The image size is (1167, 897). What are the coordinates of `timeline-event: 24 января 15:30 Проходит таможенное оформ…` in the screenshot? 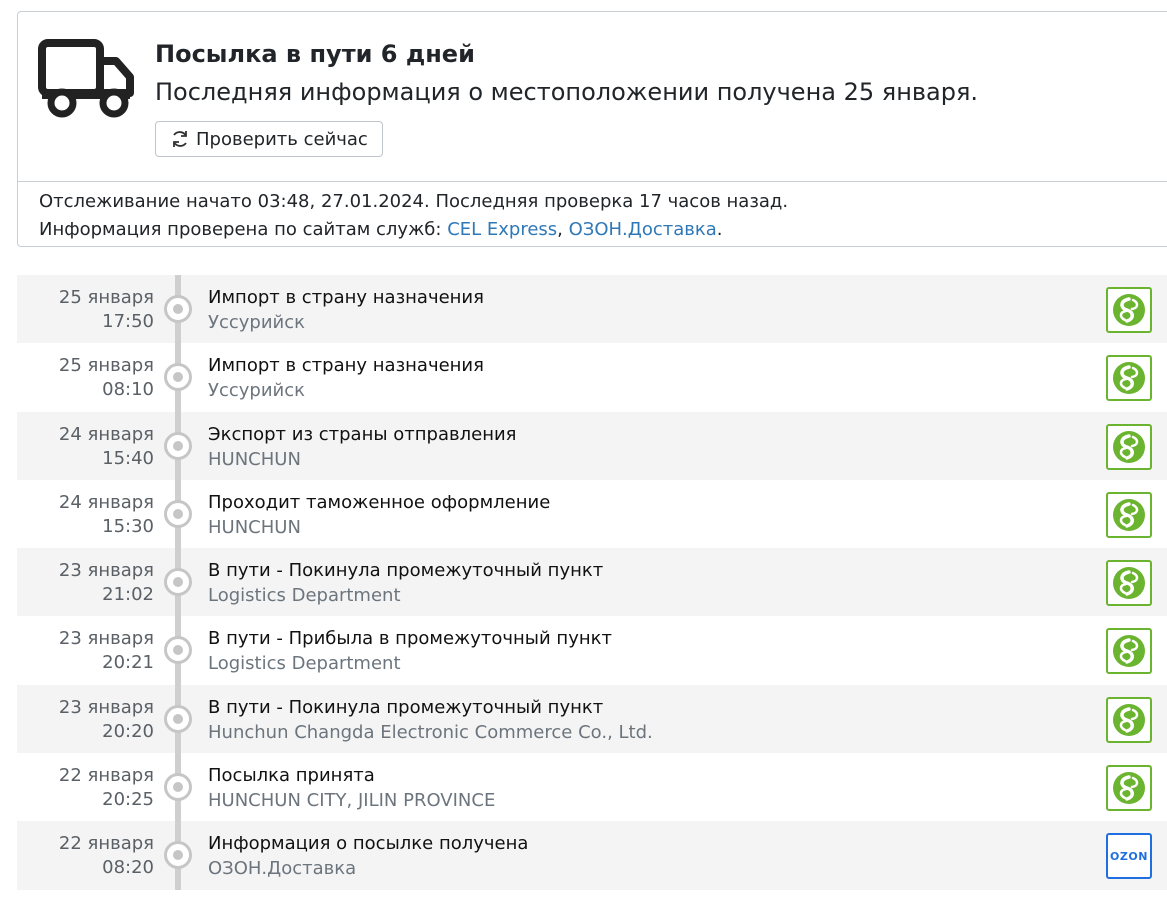 It's located at (592, 514).